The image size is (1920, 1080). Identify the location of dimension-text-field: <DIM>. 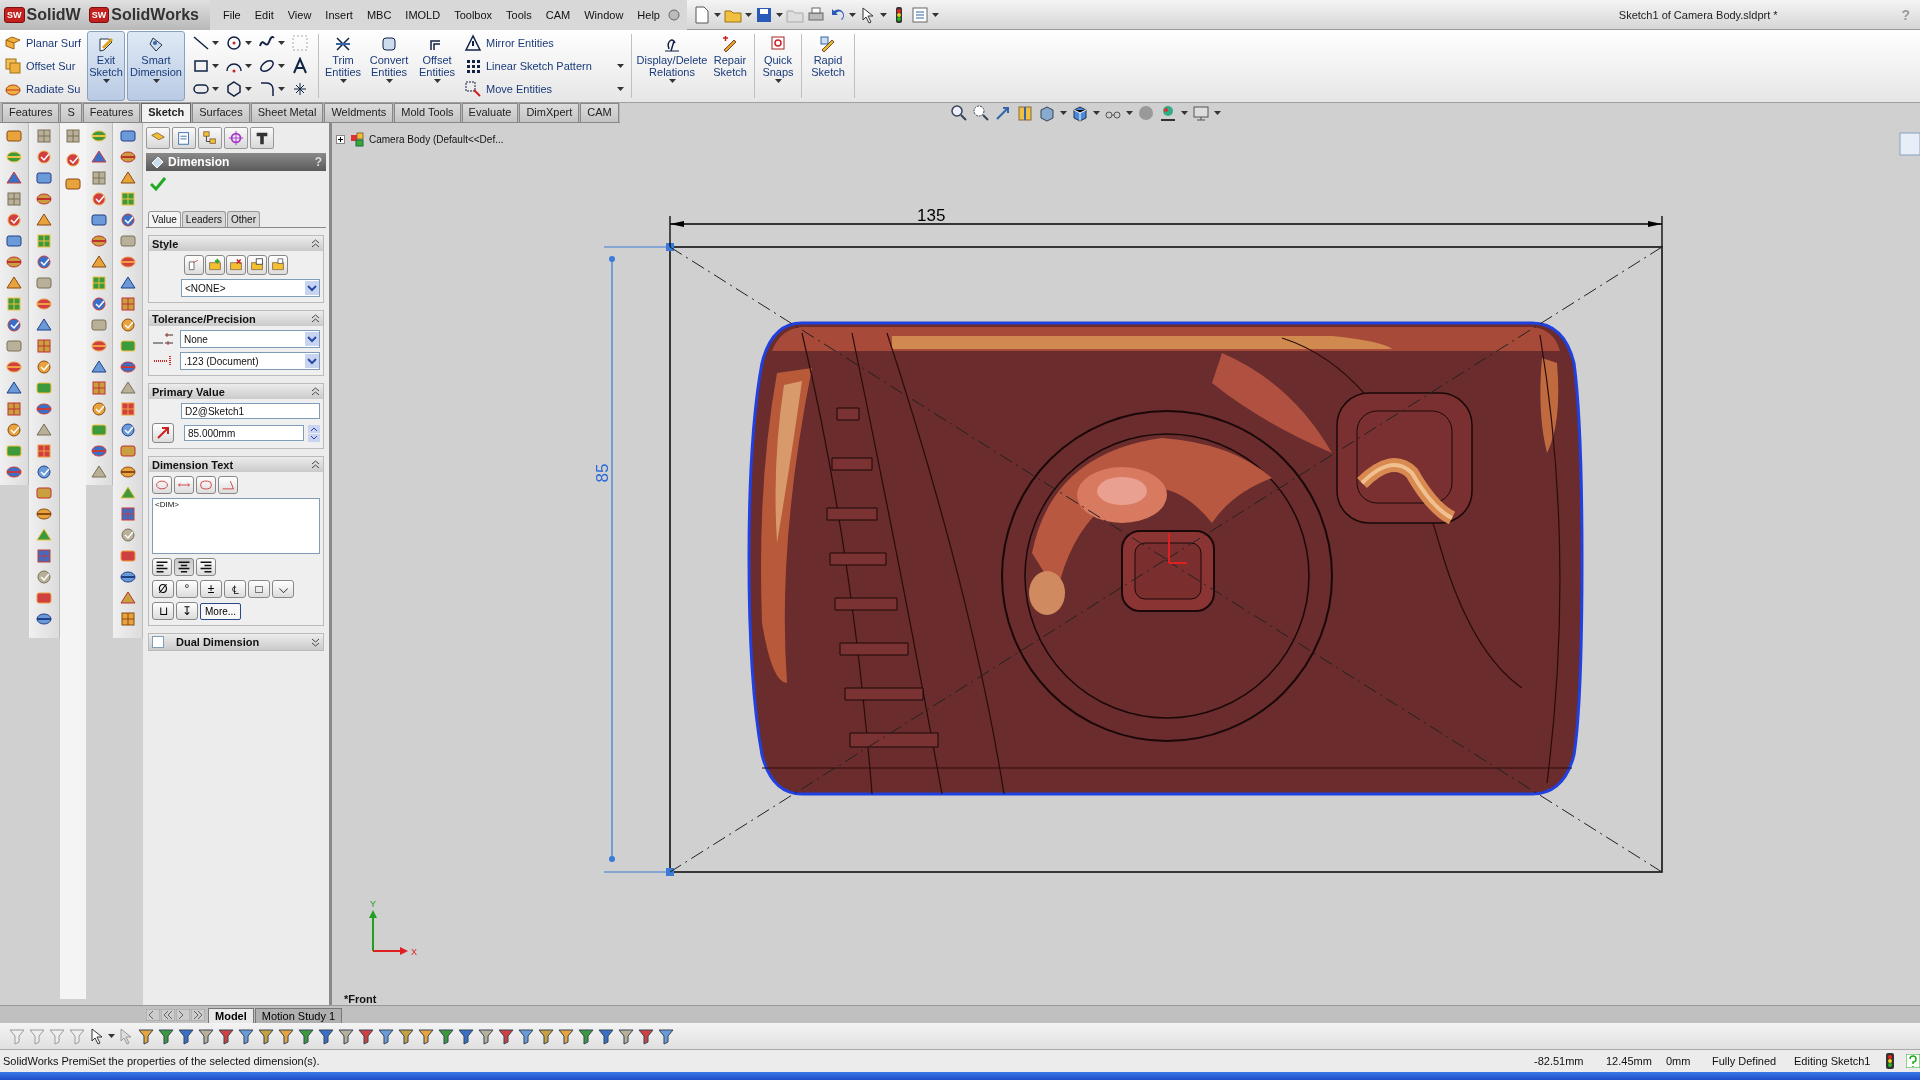
(236, 526).